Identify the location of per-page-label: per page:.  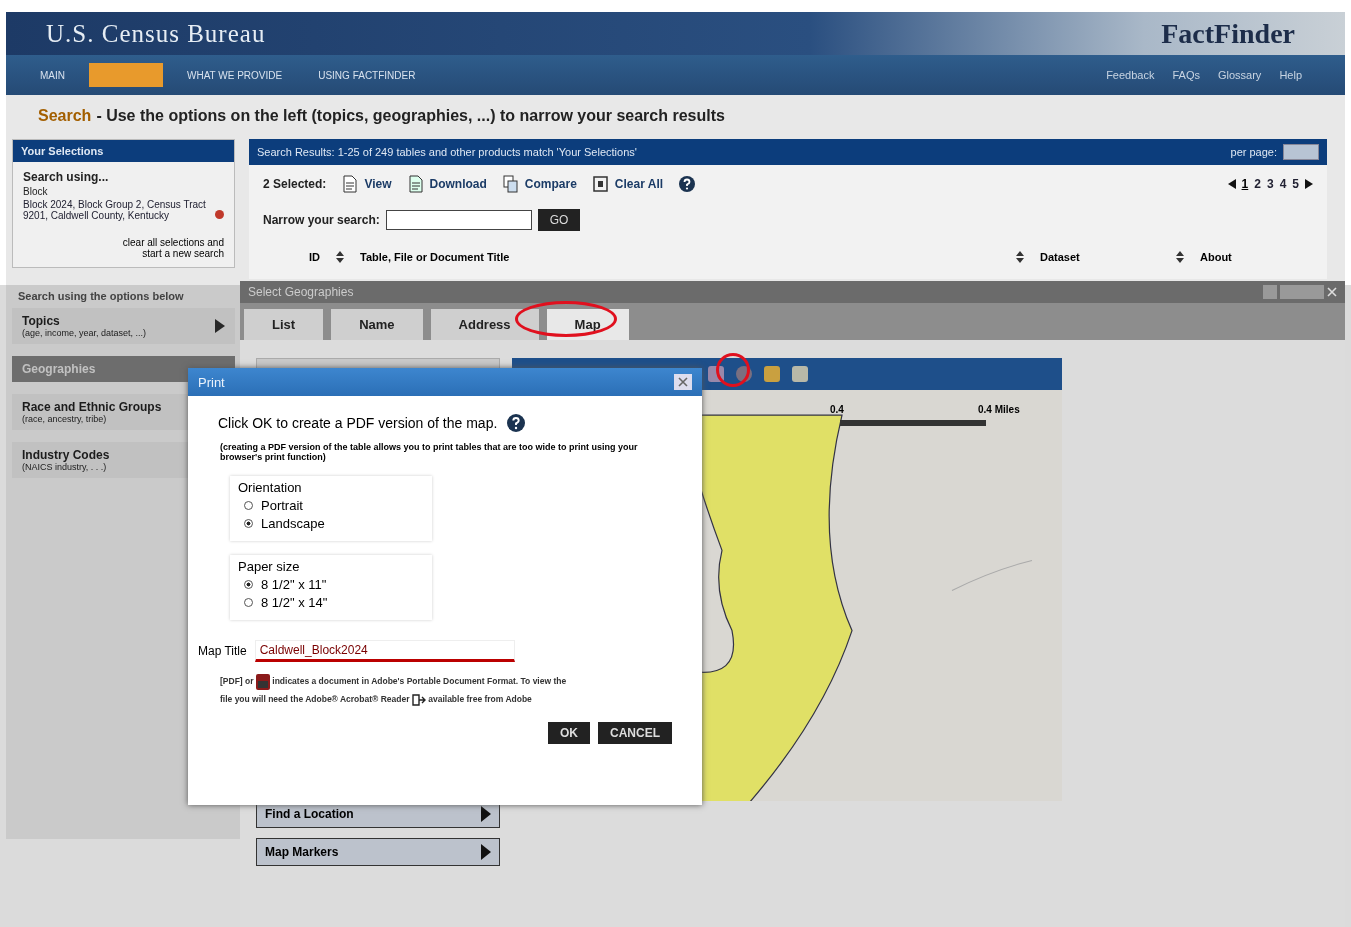
(1253, 152).